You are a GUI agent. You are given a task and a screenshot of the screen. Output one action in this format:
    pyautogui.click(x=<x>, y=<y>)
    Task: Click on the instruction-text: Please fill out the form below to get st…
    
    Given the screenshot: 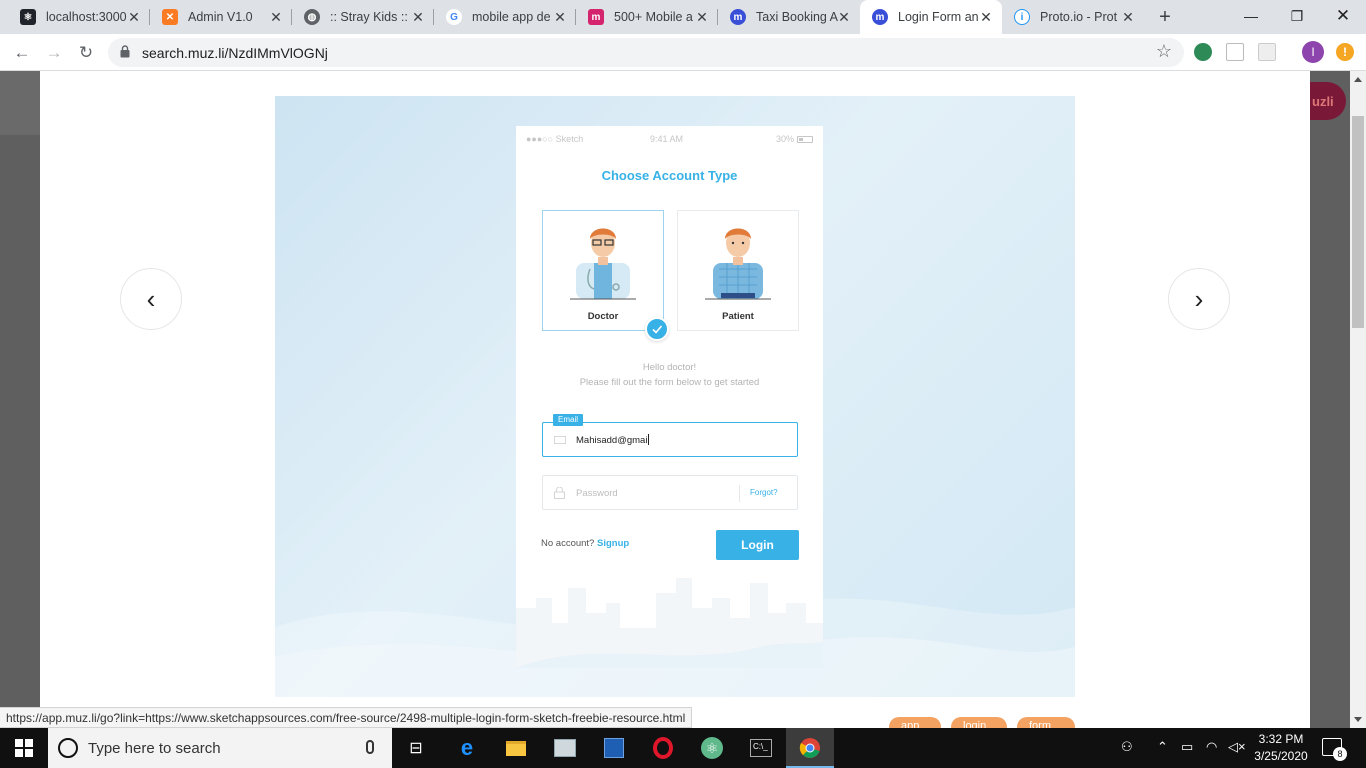 What is the action you would take?
    pyautogui.click(x=669, y=382)
    